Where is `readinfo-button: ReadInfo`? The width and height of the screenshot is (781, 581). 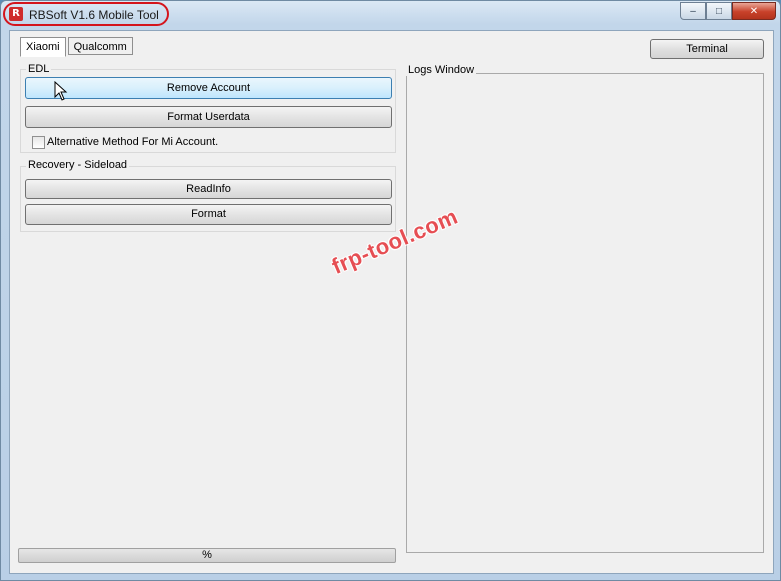 readinfo-button: ReadInfo is located at coordinates (208, 189).